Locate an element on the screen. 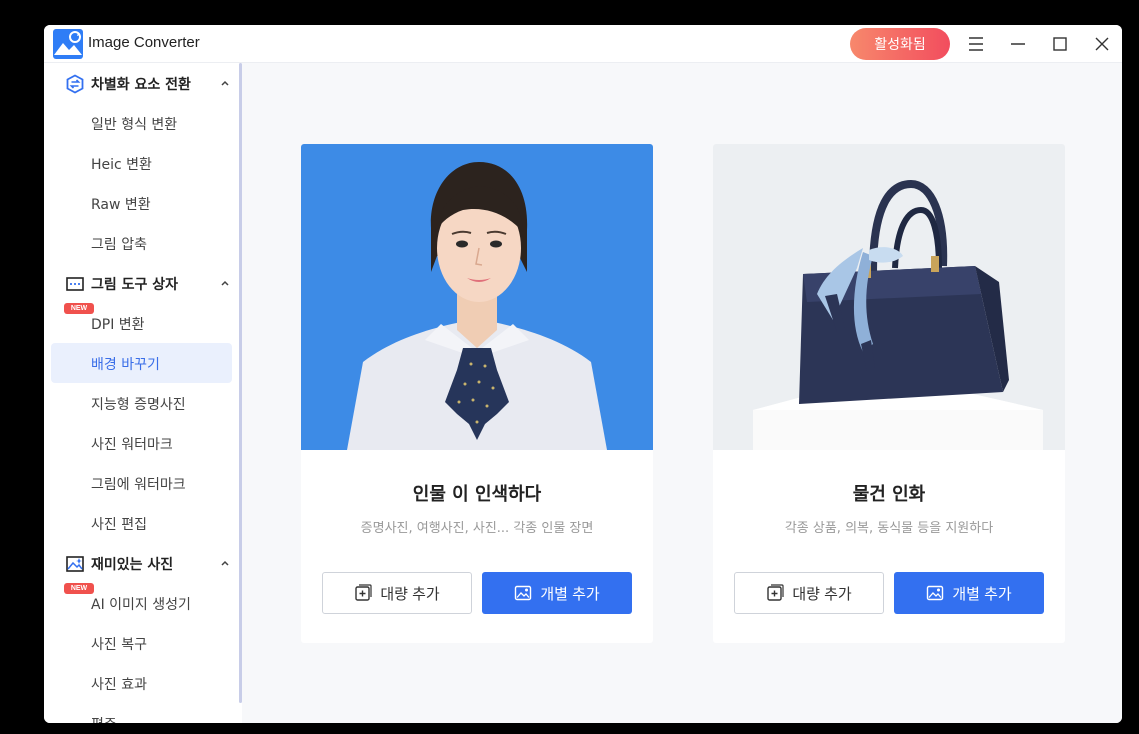  portrait-photo is located at coordinates (477, 297).